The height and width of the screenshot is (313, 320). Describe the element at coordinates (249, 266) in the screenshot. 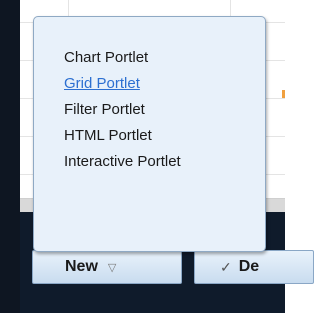

I see `delete-button-label: De` at that location.